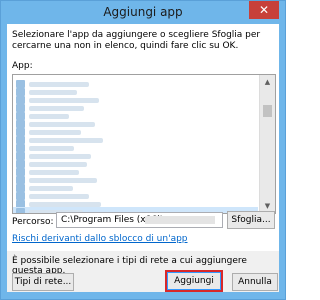 Image resolution: width=320 pixels, height=300 pixels. Describe the element at coordinates (255, 282) in the screenshot. I see `cancel-button: Annulla` at that location.